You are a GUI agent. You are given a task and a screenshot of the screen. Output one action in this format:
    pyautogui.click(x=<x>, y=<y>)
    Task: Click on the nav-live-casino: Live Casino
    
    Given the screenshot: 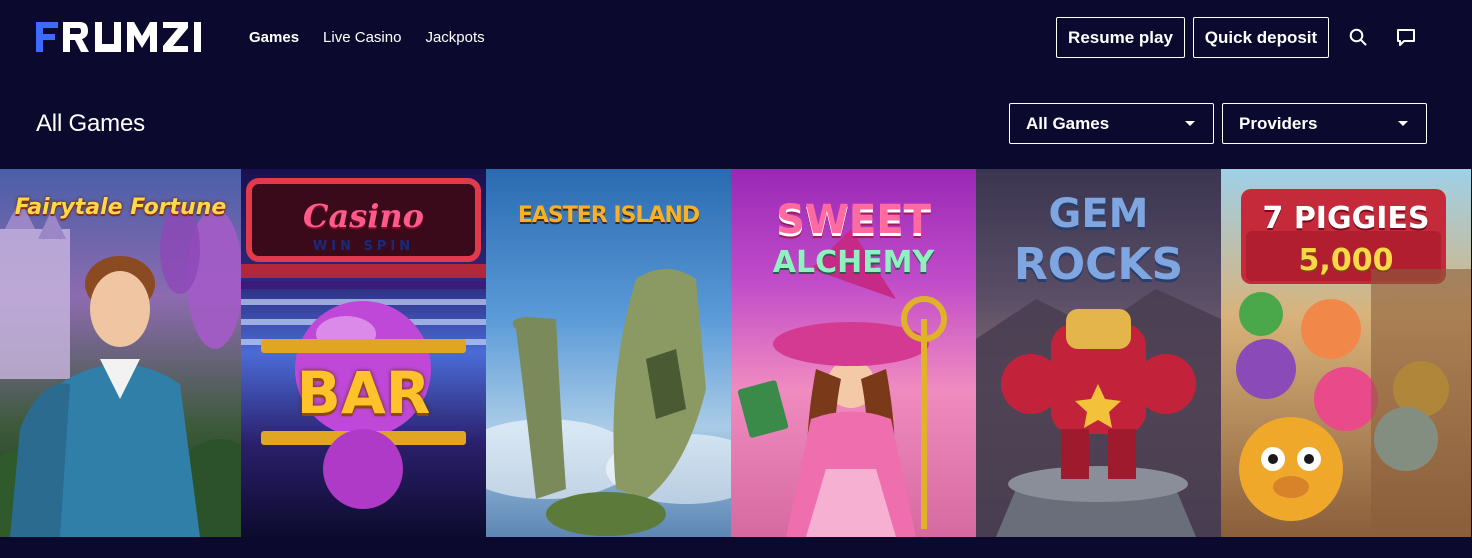 What is the action you would take?
    pyautogui.click(x=362, y=38)
    